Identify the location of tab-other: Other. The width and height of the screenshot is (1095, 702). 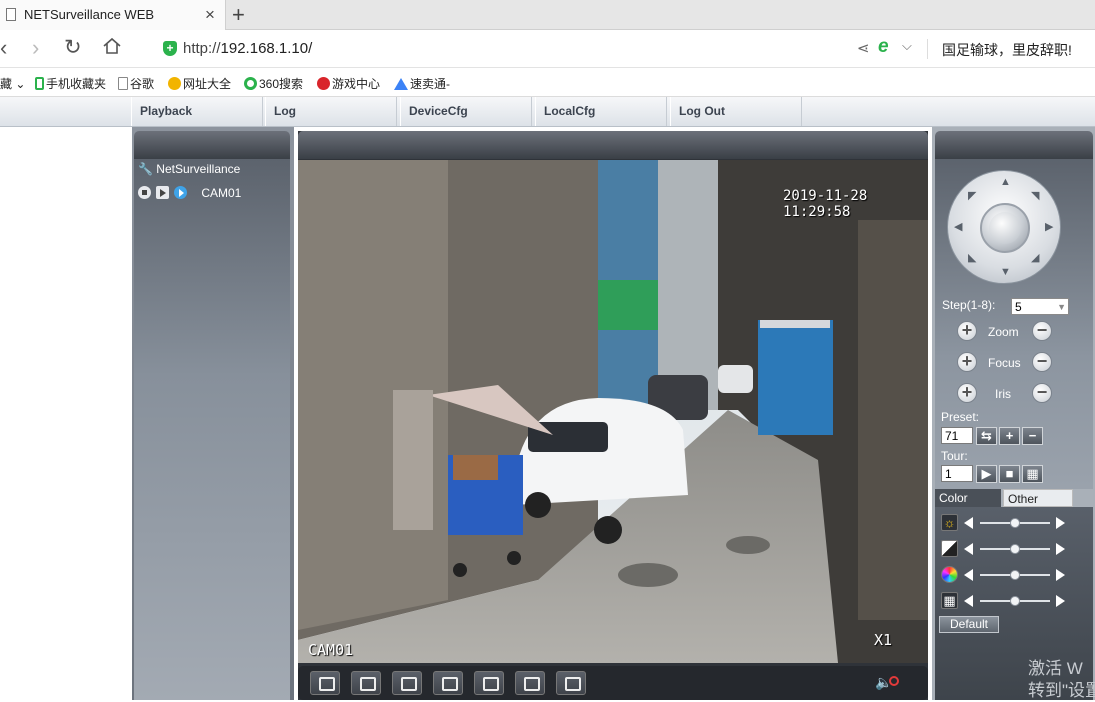
(1038, 498).